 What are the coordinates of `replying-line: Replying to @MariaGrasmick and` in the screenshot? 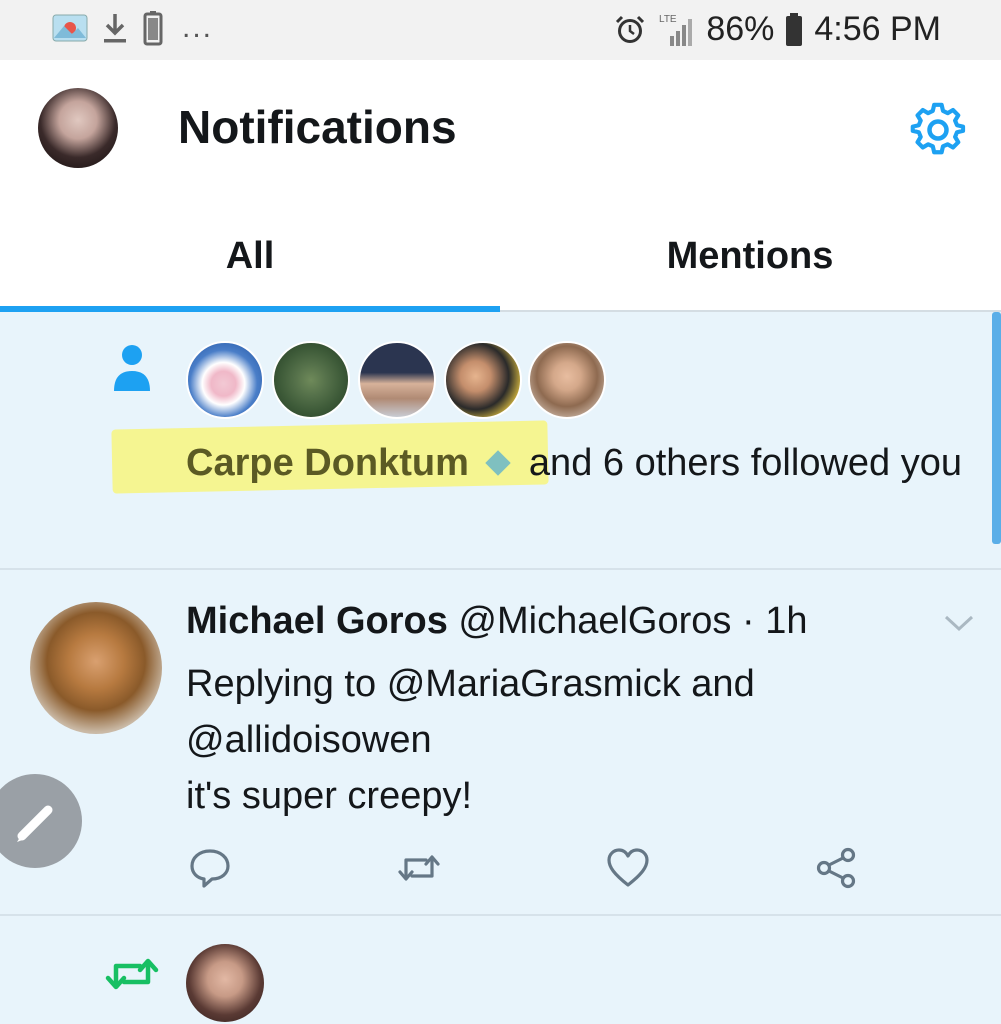 It's located at (576, 684).